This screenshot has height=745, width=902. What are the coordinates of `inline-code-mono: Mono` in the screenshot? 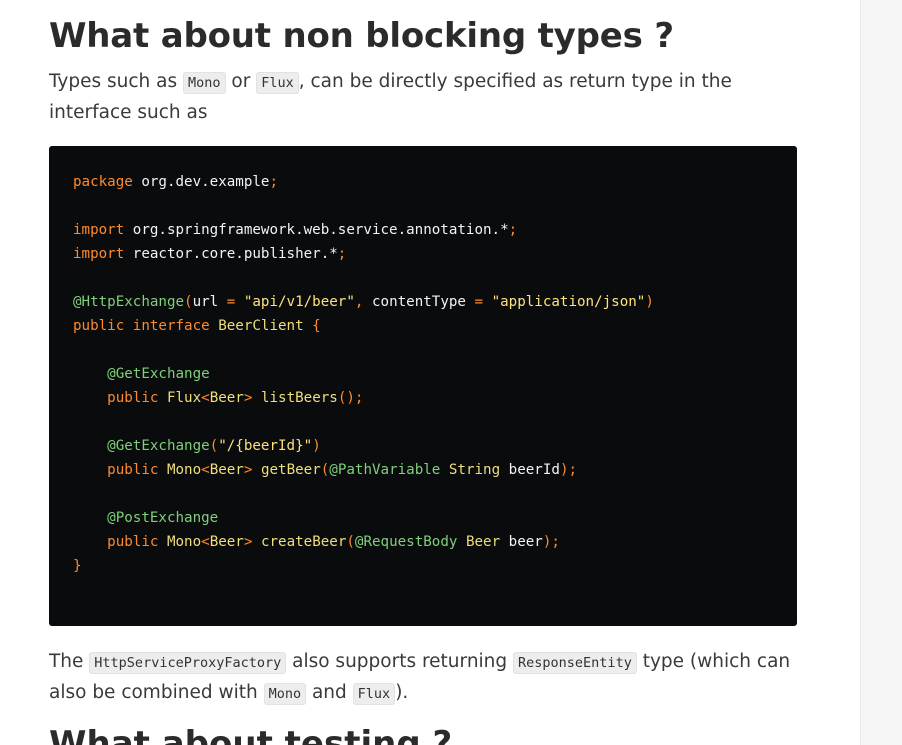 It's located at (204, 83).